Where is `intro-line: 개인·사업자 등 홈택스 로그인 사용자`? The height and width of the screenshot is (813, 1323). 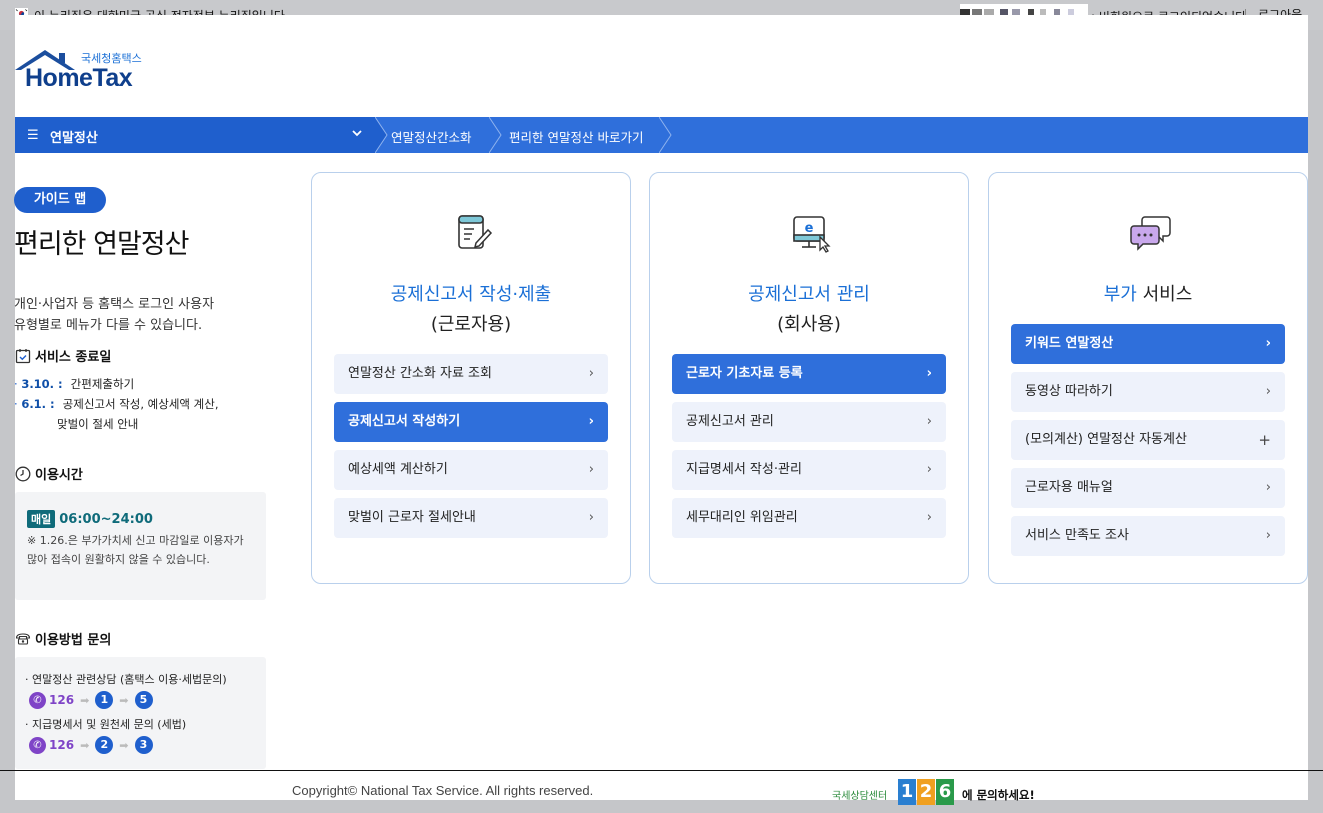
intro-line: 개인·사업자 등 홈택스 로그인 사용자 is located at coordinates (114, 304).